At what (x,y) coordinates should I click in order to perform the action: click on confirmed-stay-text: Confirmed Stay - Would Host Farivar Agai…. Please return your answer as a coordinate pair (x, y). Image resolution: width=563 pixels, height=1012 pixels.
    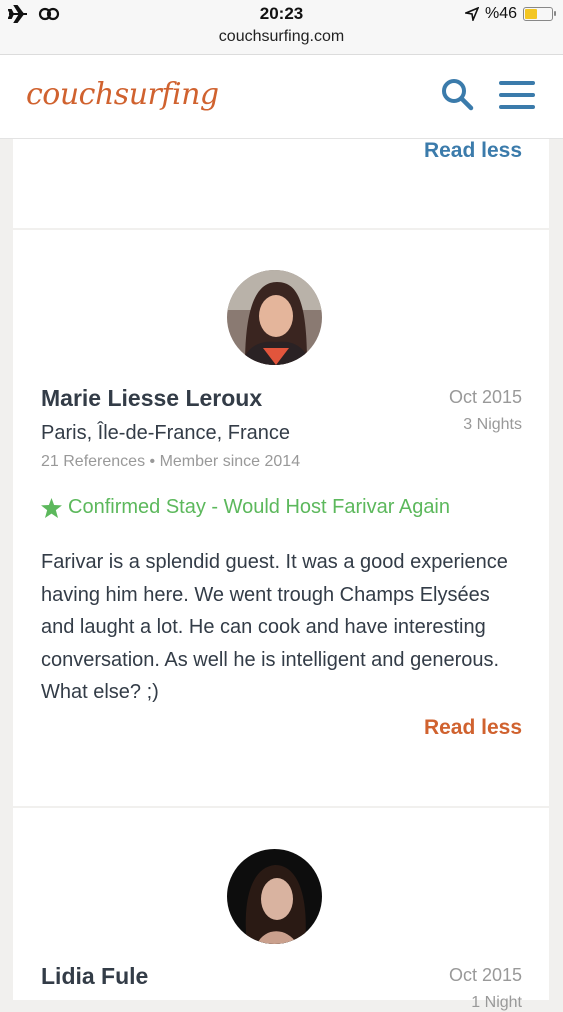
    Looking at the image, I should click on (259, 507).